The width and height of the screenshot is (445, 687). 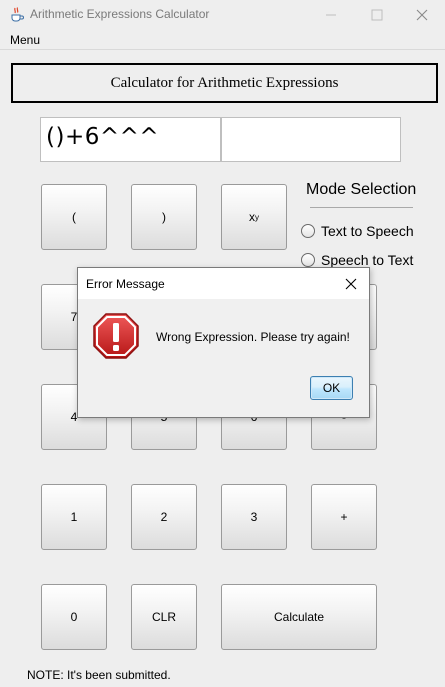 What do you see at coordinates (99, 675) in the screenshot?
I see `status-note: NOTE: It's been submitted.` at bounding box center [99, 675].